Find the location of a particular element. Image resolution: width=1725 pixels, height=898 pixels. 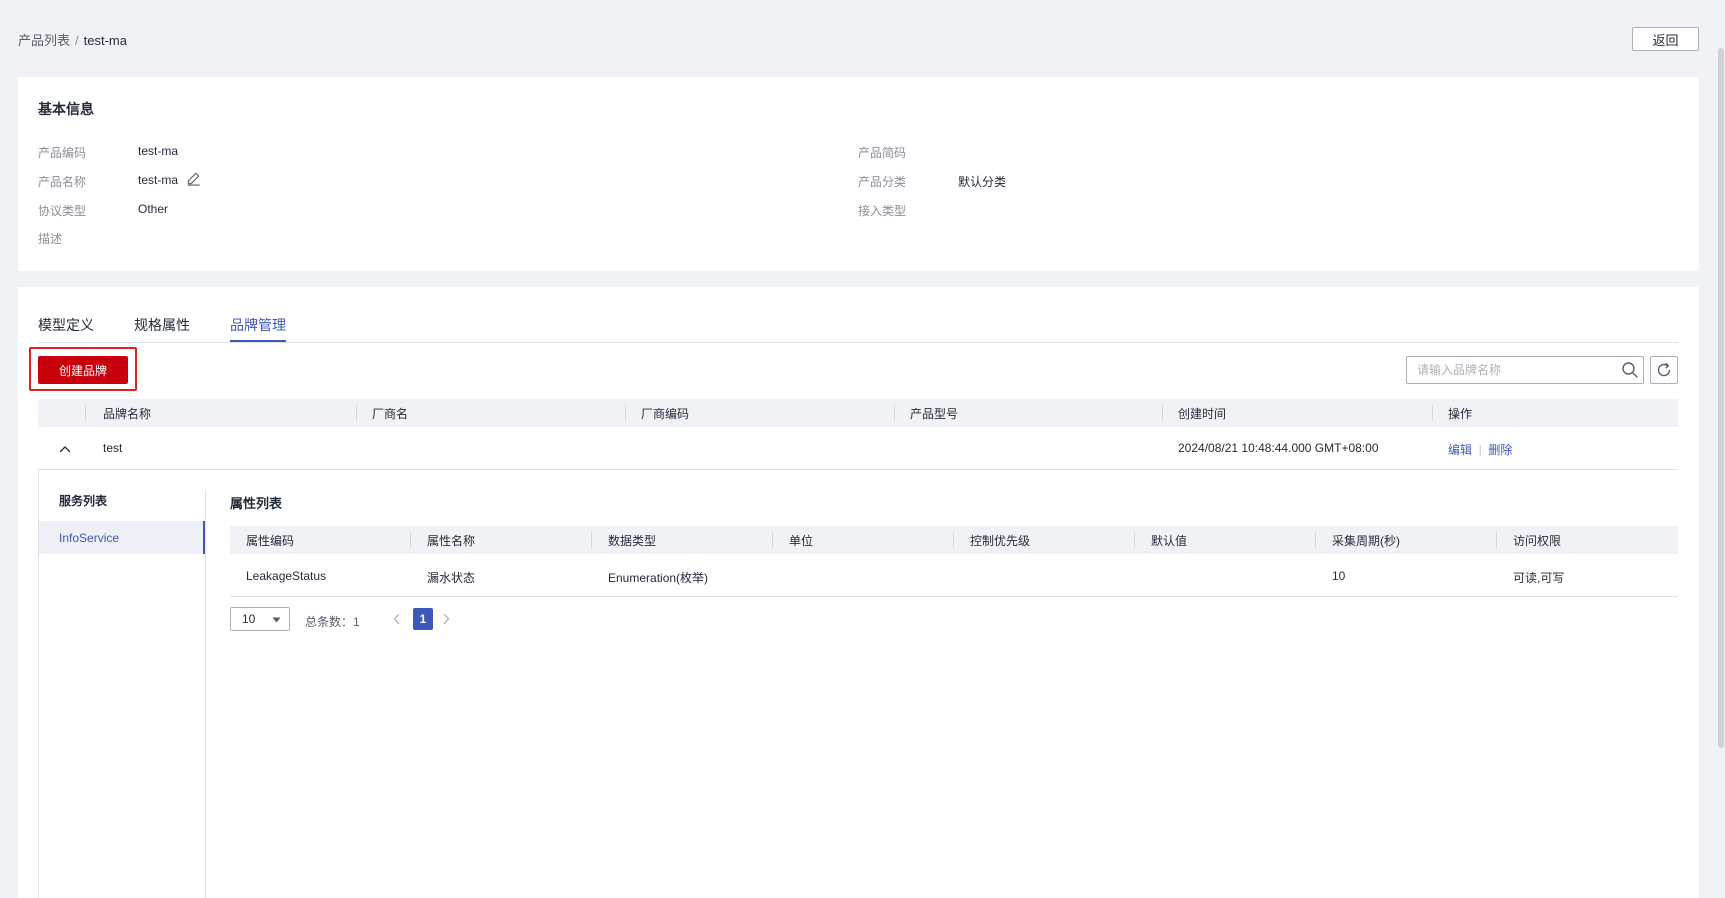

product-code-label: 产品编码 is located at coordinates (62, 153).